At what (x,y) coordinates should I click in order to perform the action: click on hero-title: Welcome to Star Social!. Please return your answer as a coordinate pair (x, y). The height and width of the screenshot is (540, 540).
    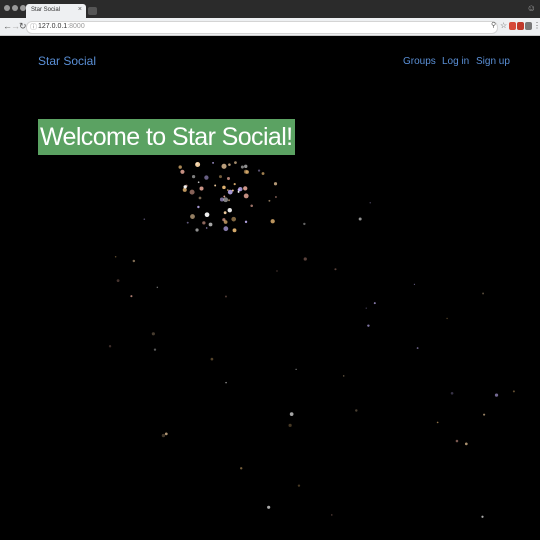
    Looking at the image, I should click on (166, 137).